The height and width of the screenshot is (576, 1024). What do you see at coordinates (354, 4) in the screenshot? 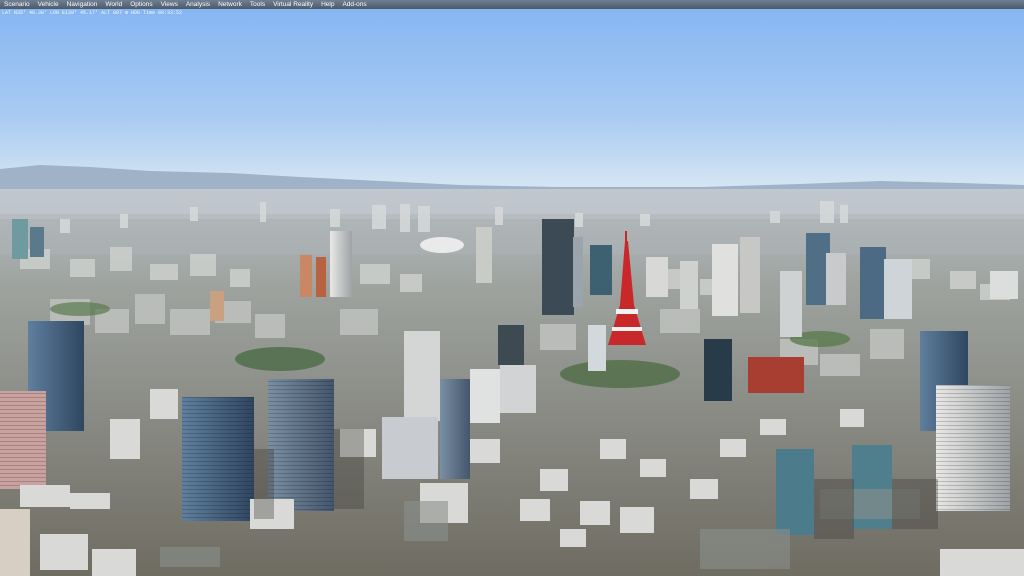
I see `menu-addons: Add-ons` at bounding box center [354, 4].